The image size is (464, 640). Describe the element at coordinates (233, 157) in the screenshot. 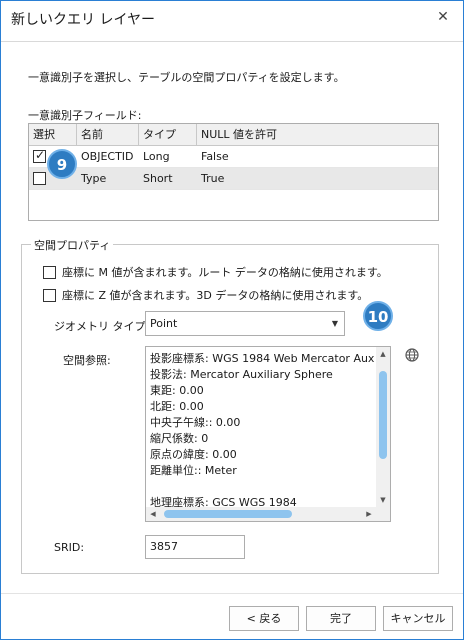

I see `table-row: ✓ OBJECTID Long False` at that location.